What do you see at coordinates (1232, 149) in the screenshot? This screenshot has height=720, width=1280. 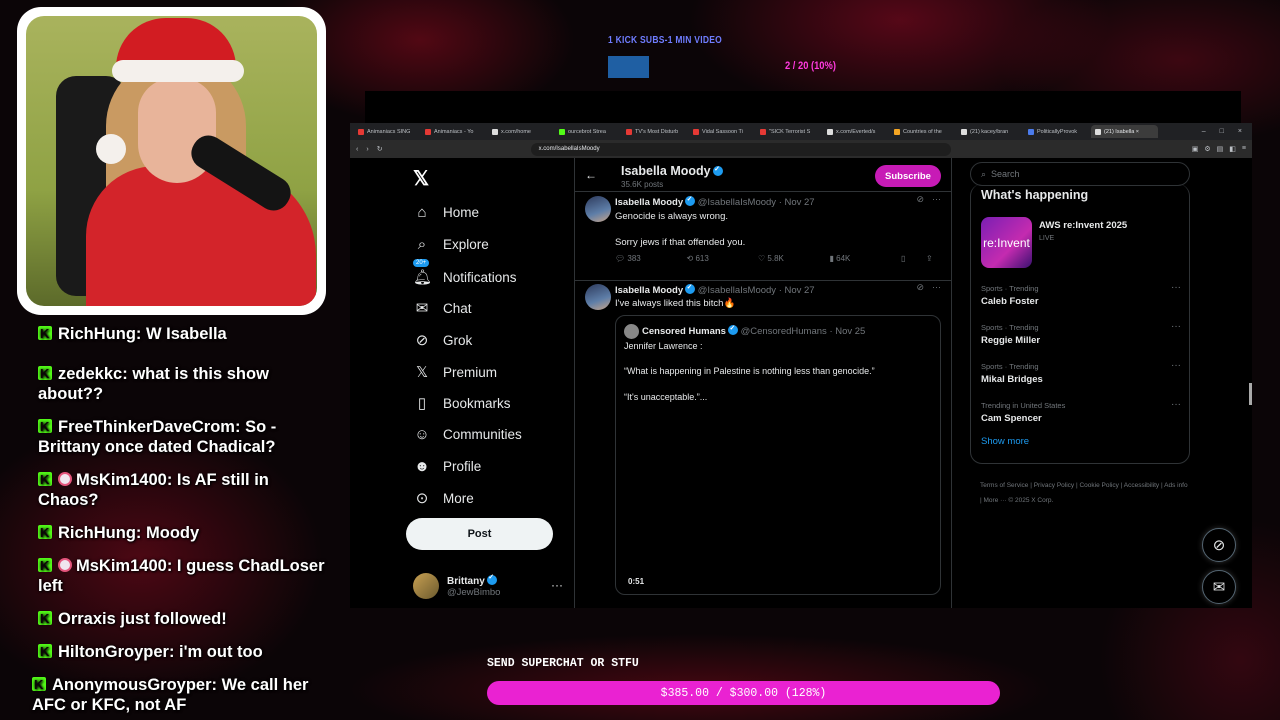 I see `extension-icon: ◧` at bounding box center [1232, 149].